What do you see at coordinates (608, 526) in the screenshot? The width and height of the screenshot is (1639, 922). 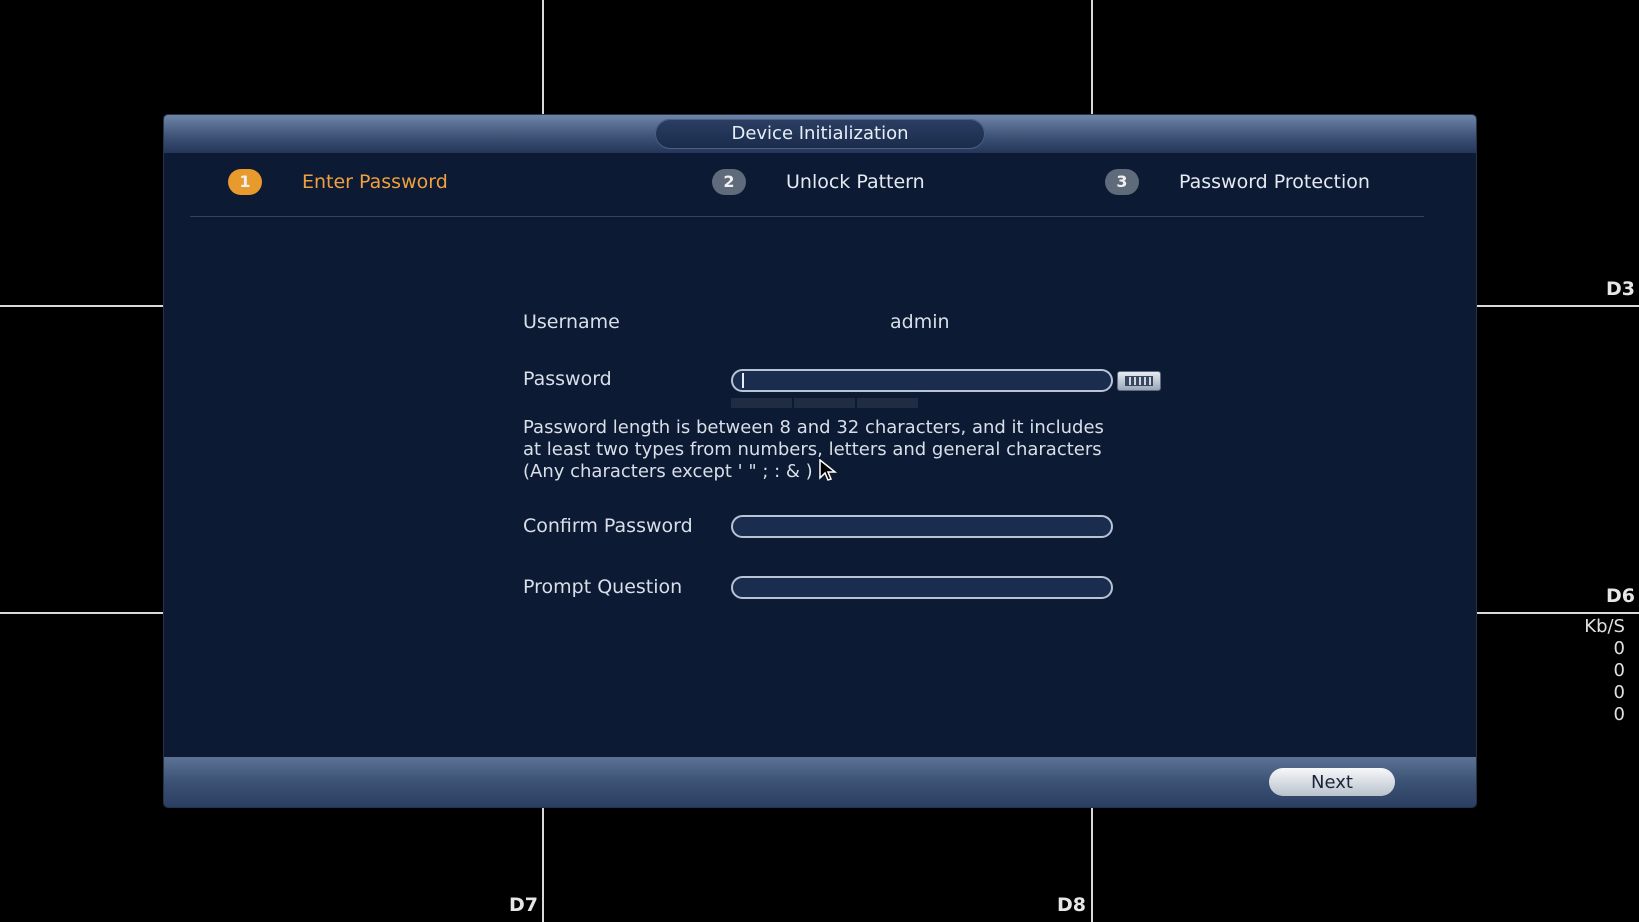 I see `confirm-password-label: Confirm Password` at bounding box center [608, 526].